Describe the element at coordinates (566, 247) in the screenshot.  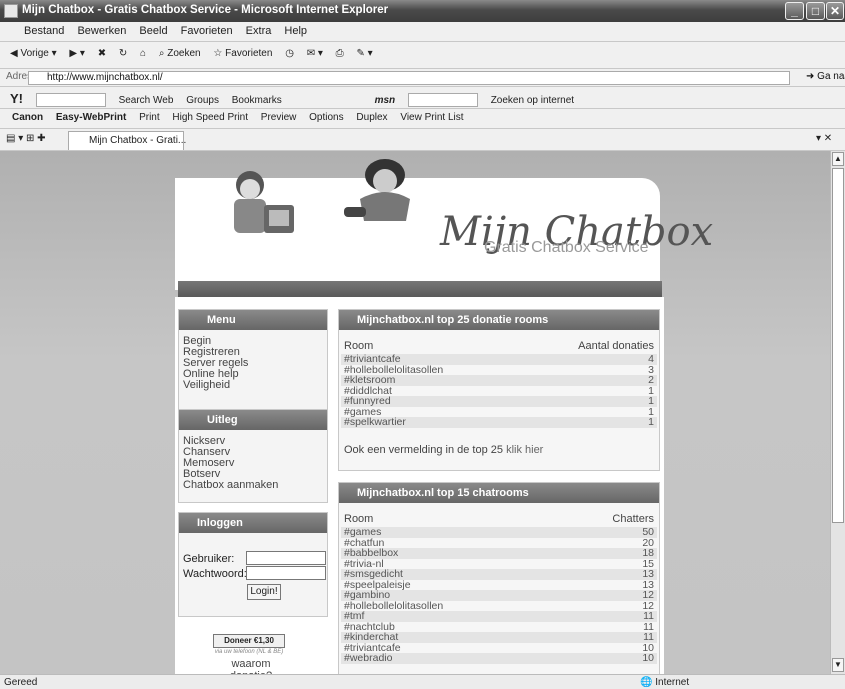
I see `logo-subtitle: Gratis Chatbox Service` at that location.